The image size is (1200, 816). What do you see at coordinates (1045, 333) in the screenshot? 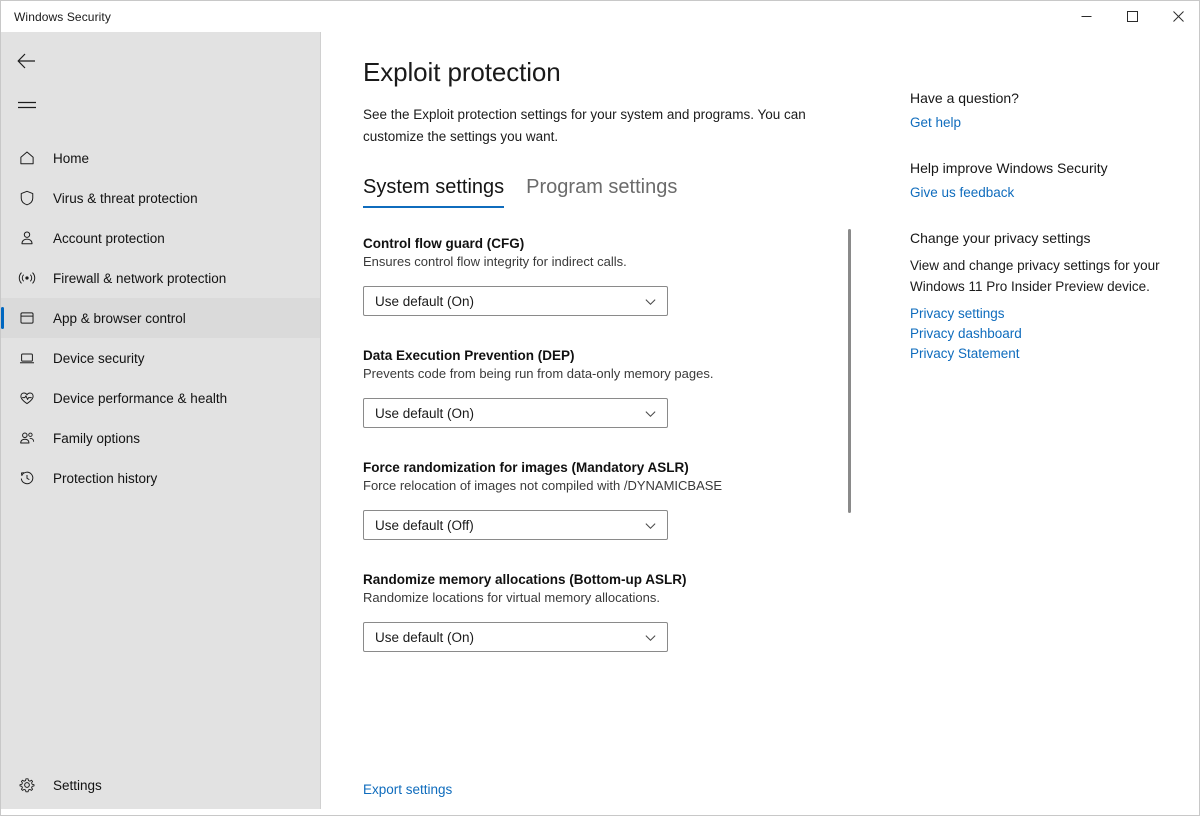
I see `privacy-dashboard-link: Privacy dashboard` at bounding box center [1045, 333].